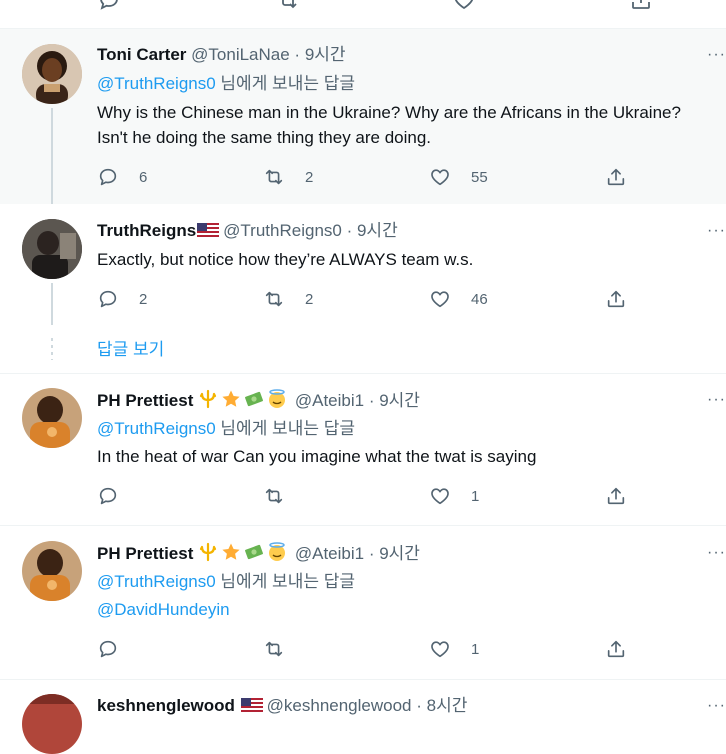 This screenshot has width=726, height=754. What do you see at coordinates (339, 705) in the screenshot?
I see `author-handle: @keshnenglewood` at bounding box center [339, 705].